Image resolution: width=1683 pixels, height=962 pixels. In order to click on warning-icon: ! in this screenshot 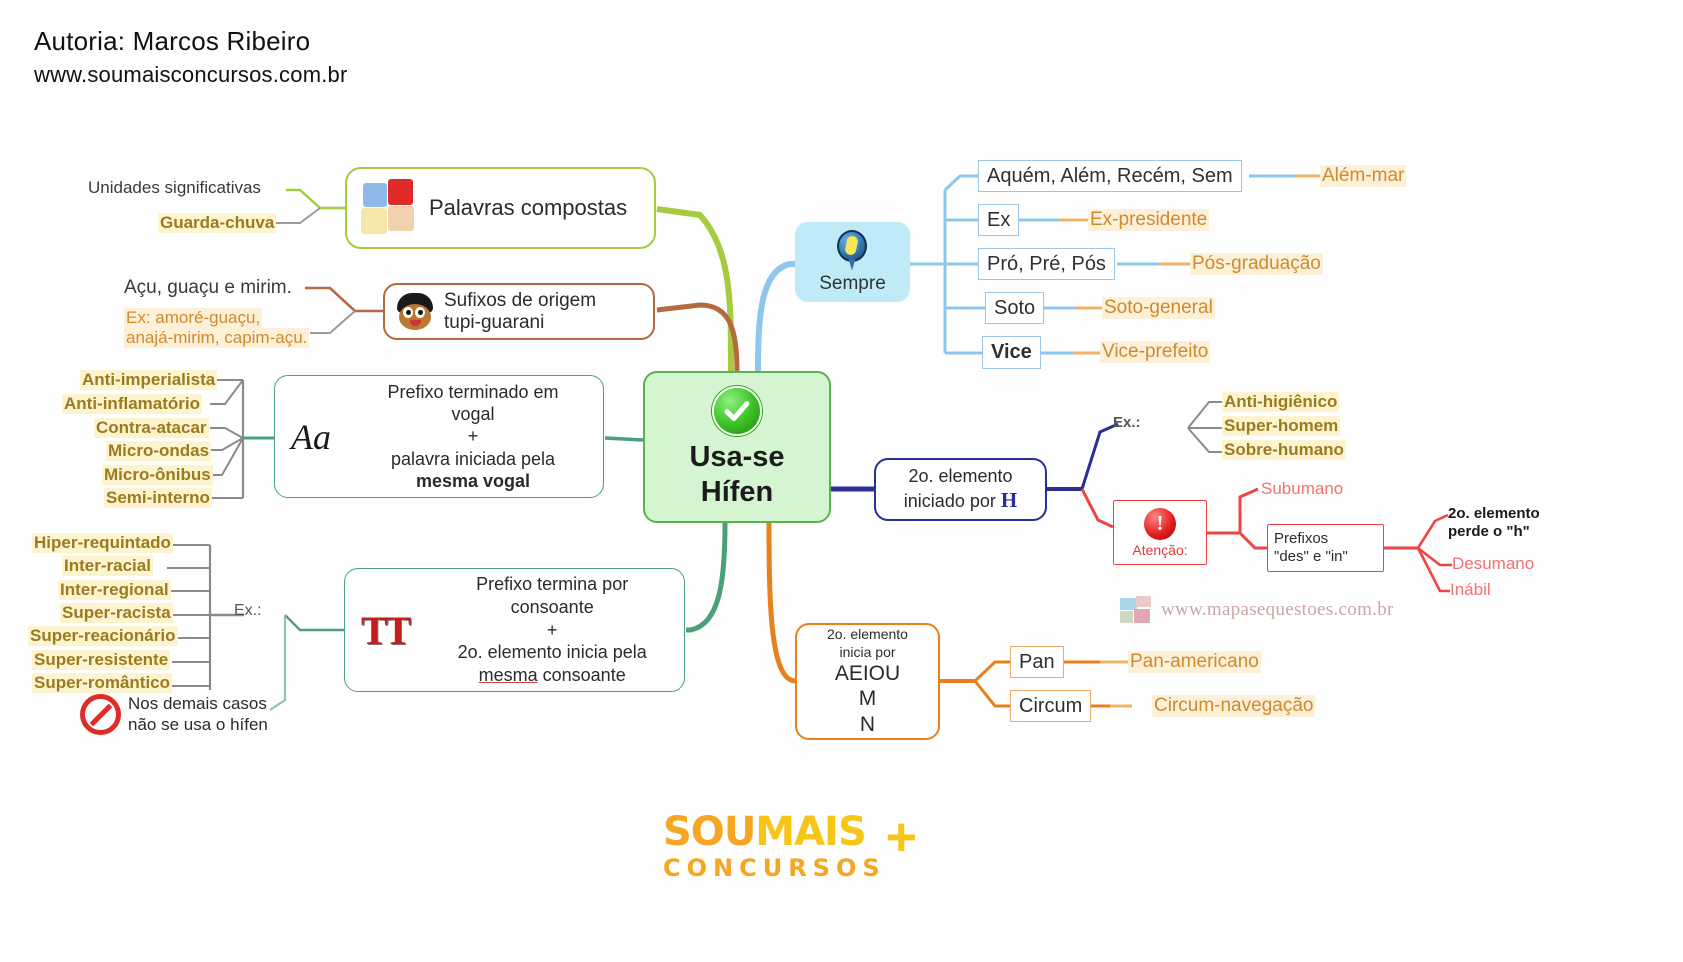, I will do `click(1160, 523)`.